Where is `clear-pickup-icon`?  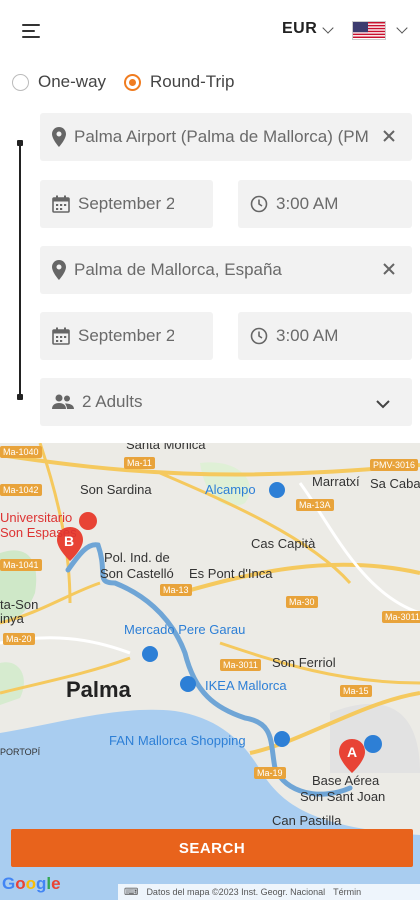 clear-pickup-icon is located at coordinates (389, 136).